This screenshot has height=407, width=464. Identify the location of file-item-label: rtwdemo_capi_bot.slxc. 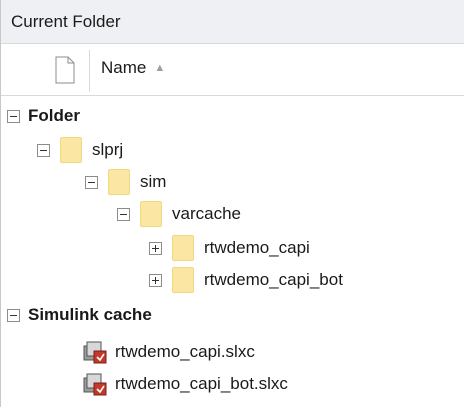
(201, 383).